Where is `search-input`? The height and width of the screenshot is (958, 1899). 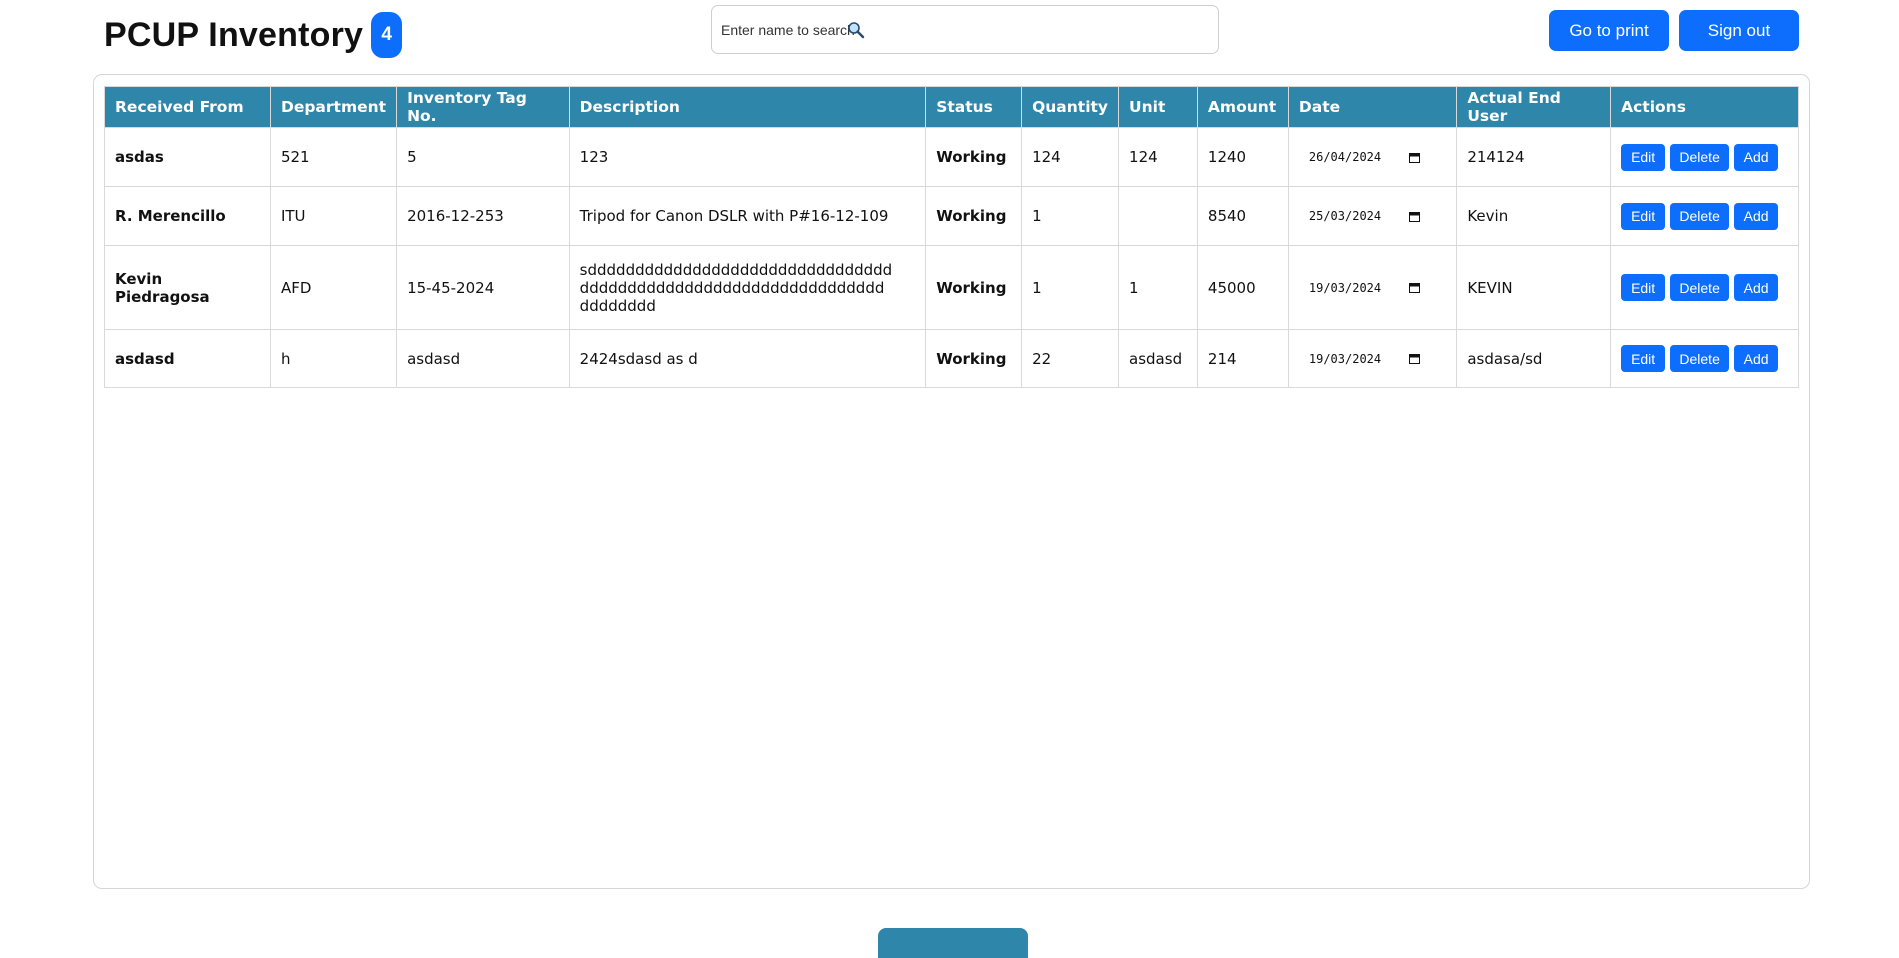 search-input is located at coordinates (965, 29).